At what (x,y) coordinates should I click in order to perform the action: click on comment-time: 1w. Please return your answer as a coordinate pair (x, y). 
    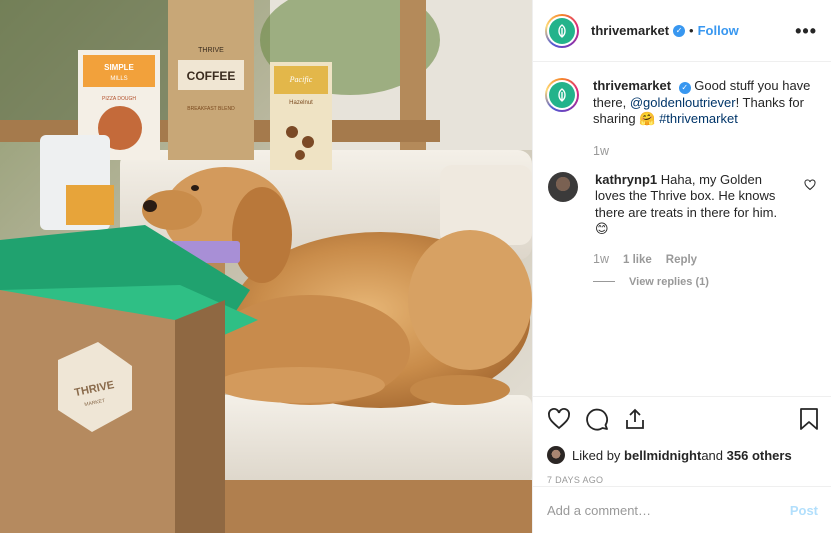
    Looking at the image, I should click on (601, 259).